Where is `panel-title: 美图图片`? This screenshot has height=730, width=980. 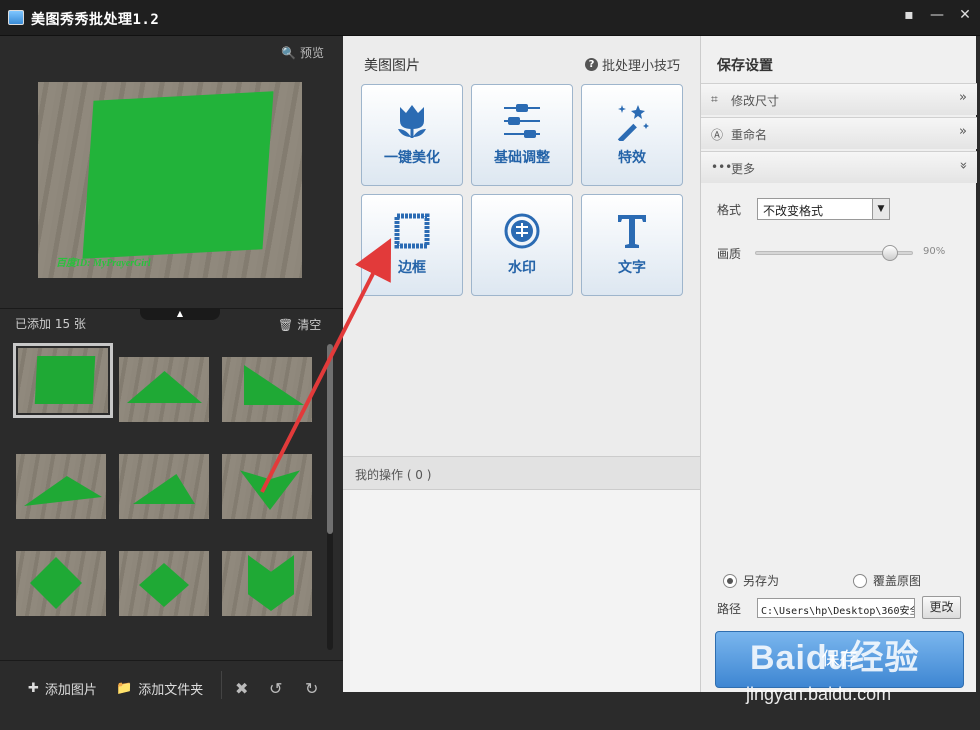 panel-title: 美图图片 is located at coordinates (392, 66).